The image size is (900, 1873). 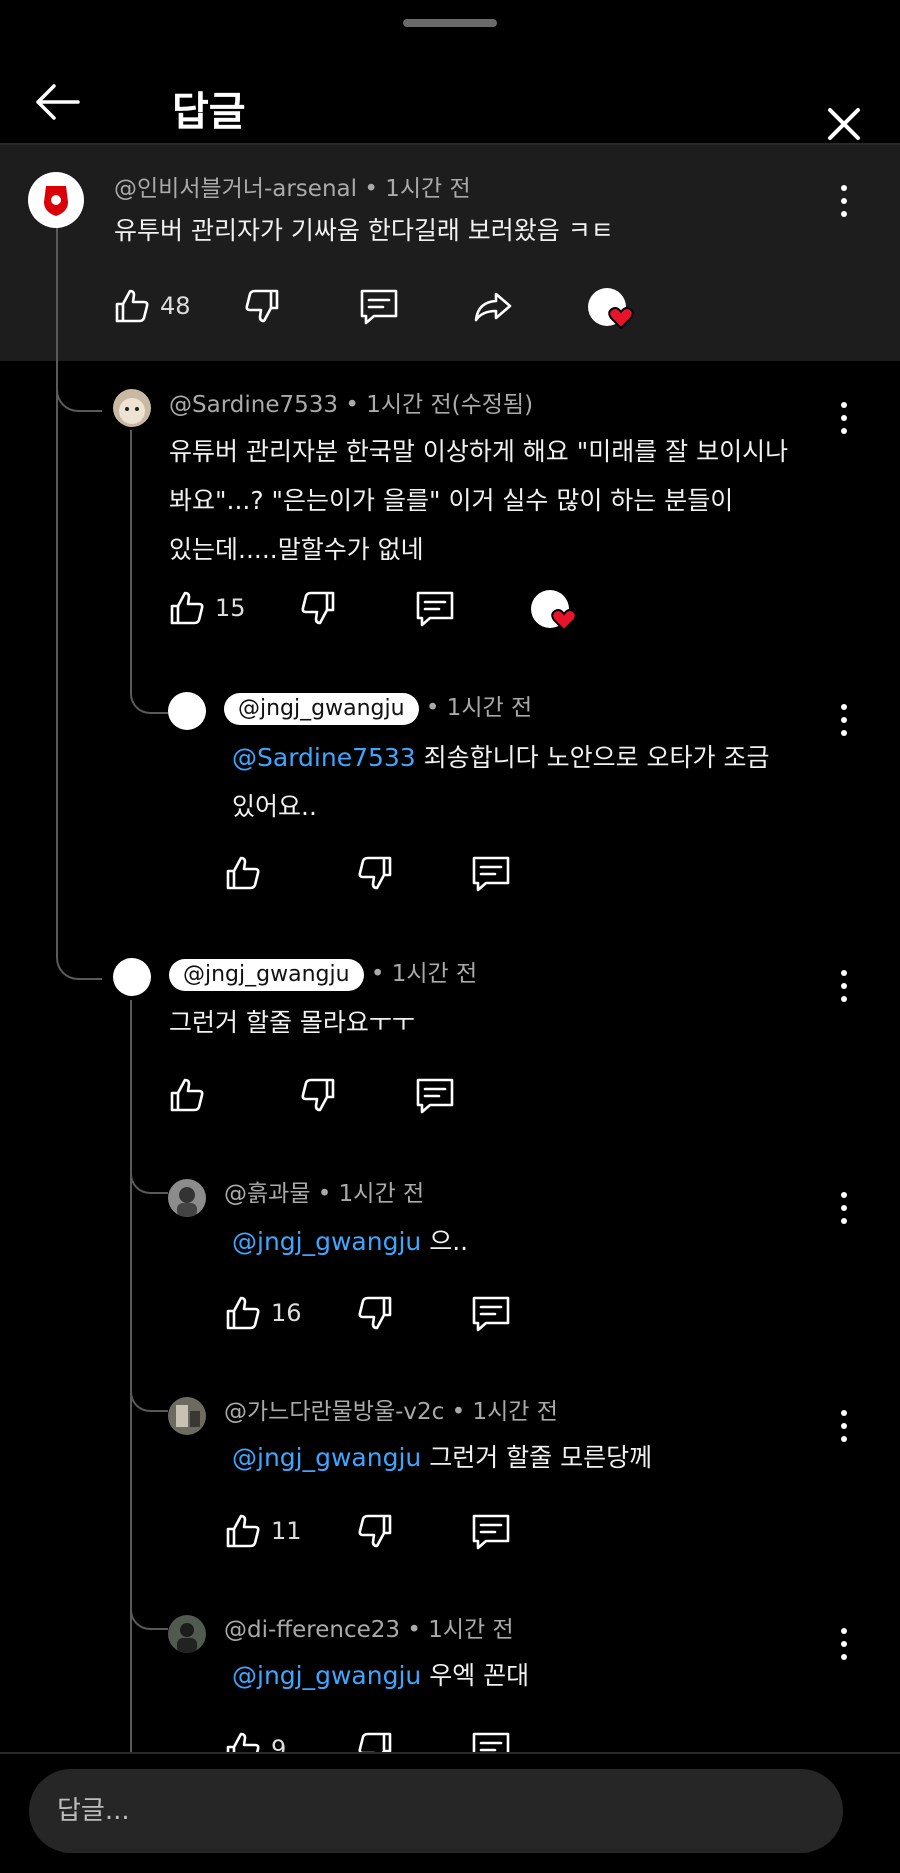 I want to click on author-handle: @di-fference23, so click(x=312, y=1630).